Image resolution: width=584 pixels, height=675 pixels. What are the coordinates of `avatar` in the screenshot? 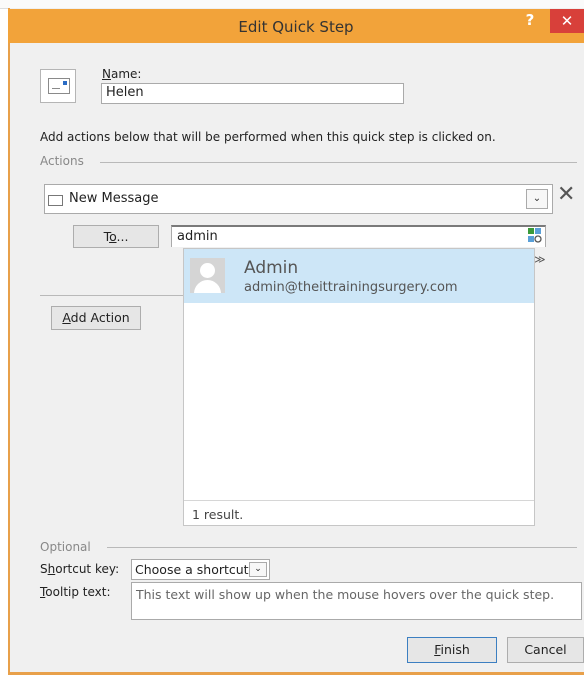 It's located at (207, 275).